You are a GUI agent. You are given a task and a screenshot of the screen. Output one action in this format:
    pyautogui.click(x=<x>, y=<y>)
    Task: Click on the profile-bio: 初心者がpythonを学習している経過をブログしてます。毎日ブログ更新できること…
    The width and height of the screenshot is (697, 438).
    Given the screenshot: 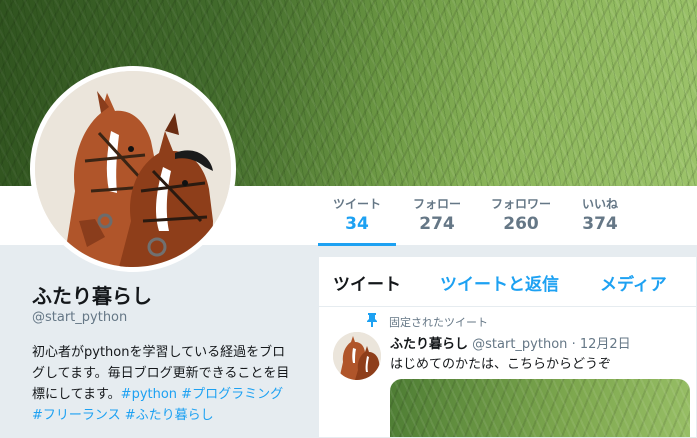 What is the action you would take?
    pyautogui.click(x=163, y=384)
    